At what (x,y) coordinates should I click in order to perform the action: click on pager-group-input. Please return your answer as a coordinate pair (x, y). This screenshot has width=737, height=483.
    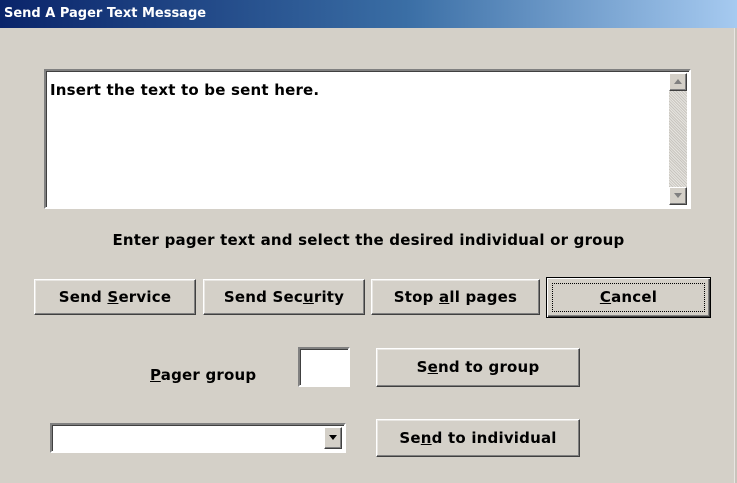
    Looking at the image, I should click on (324, 367).